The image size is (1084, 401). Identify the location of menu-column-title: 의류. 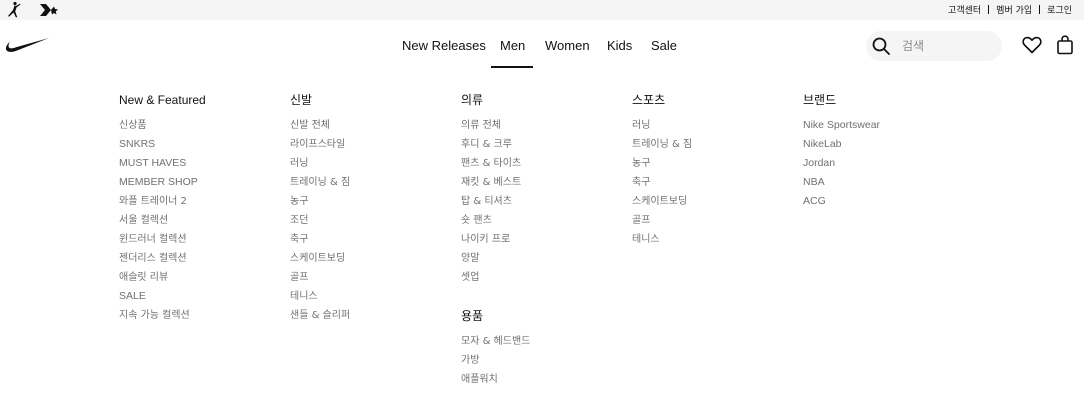
(491, 106).